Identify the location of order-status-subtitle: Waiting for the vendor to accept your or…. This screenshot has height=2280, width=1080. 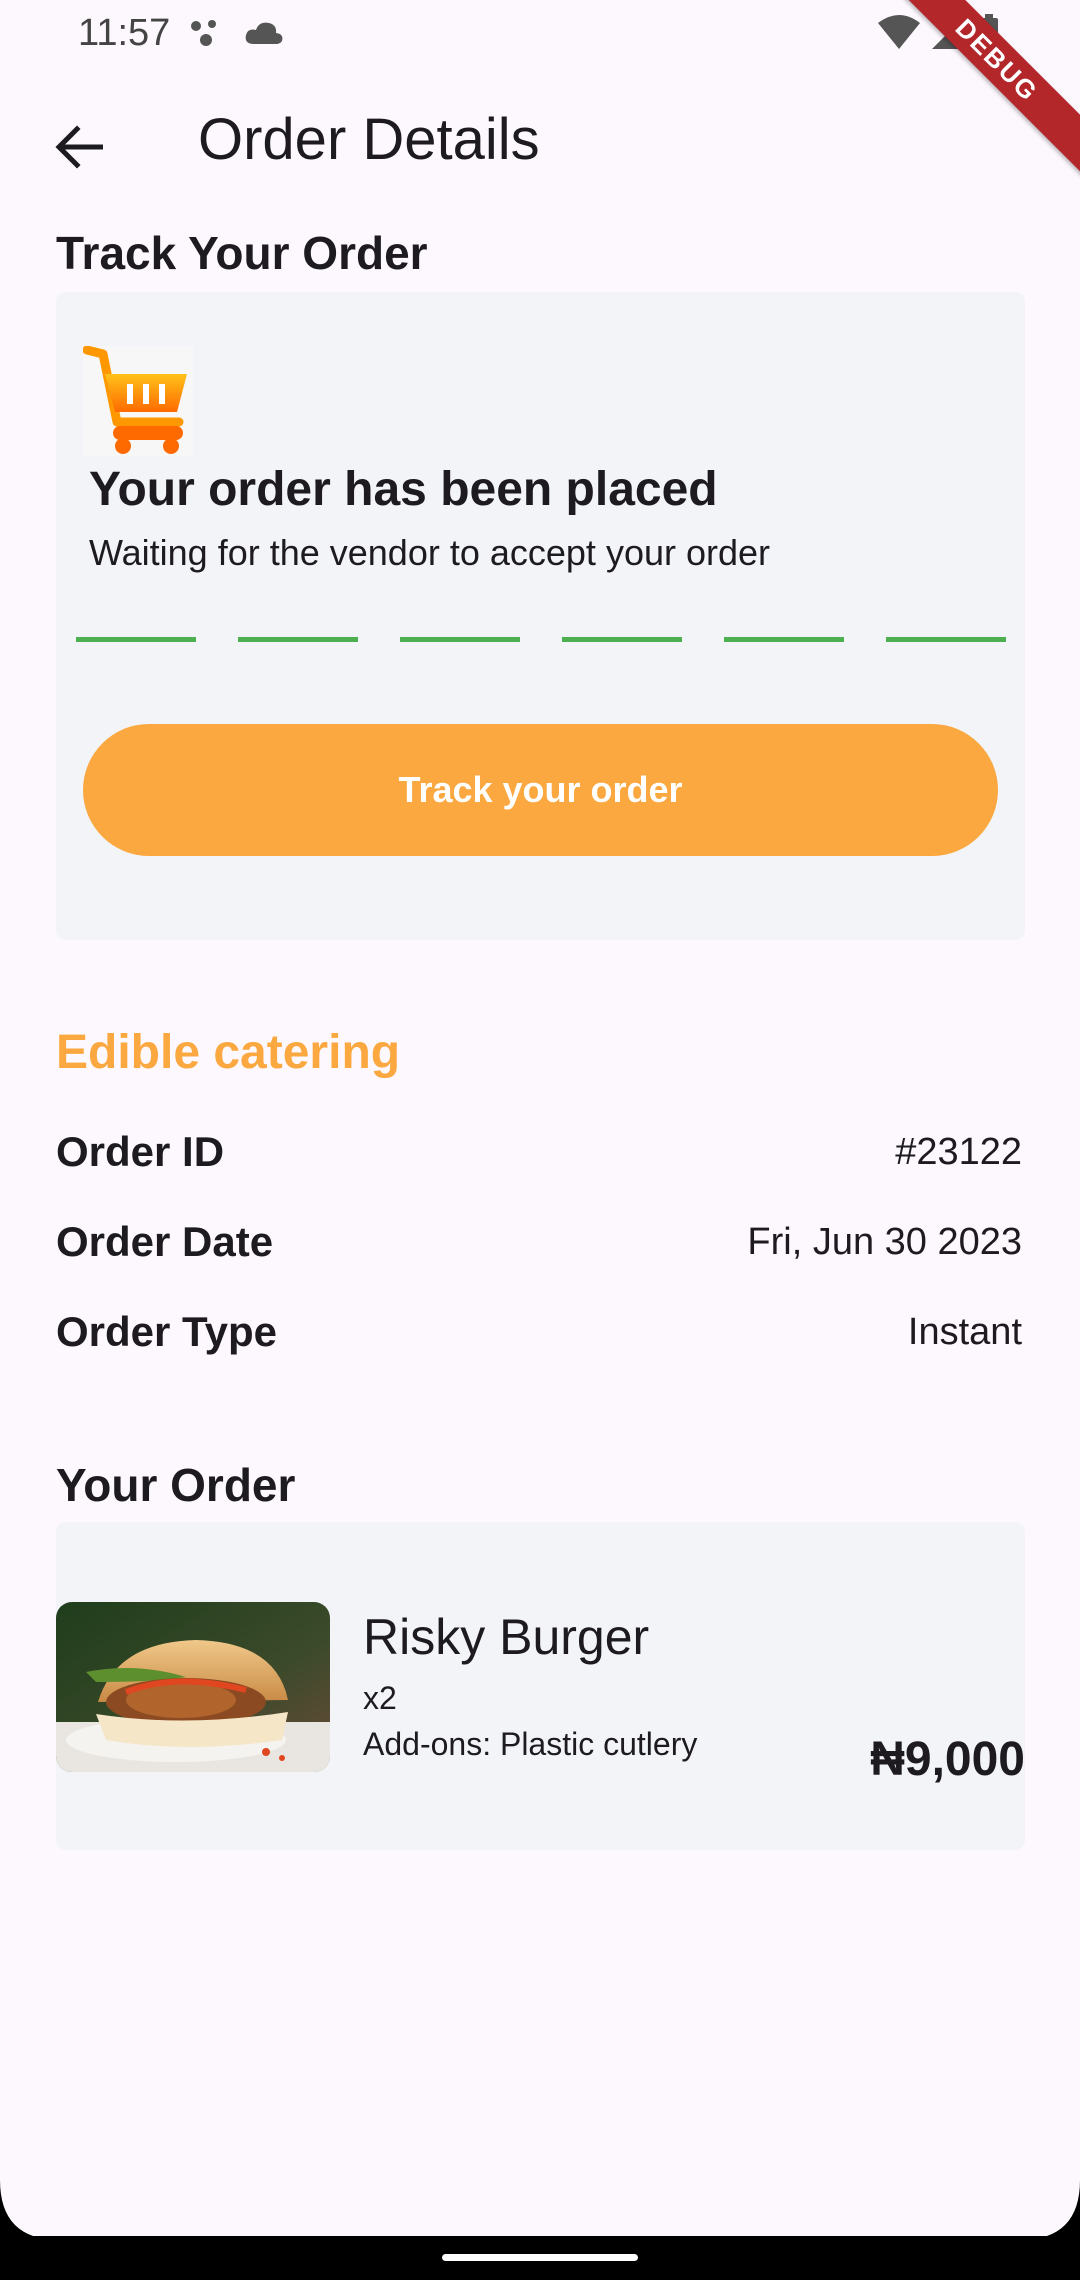
(430, 552).